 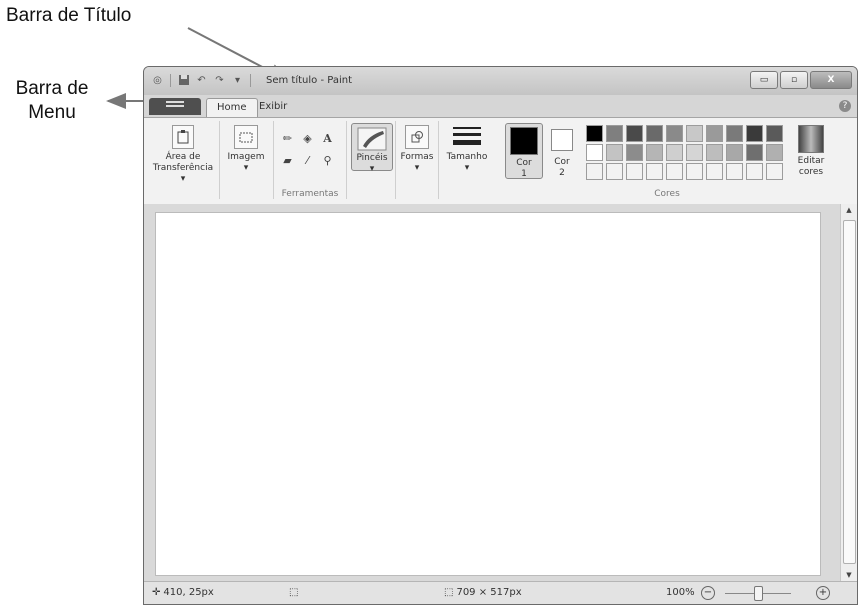 I want to click on clipboard-icon, so click(x=183, y=137).